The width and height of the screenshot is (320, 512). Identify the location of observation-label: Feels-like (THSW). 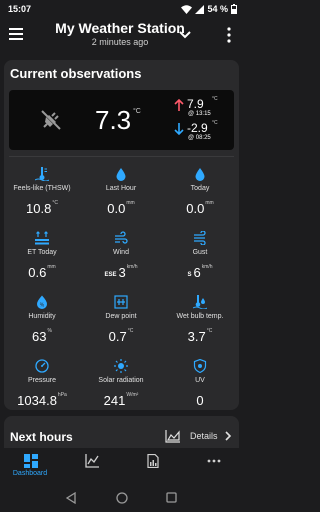
(42, 188).